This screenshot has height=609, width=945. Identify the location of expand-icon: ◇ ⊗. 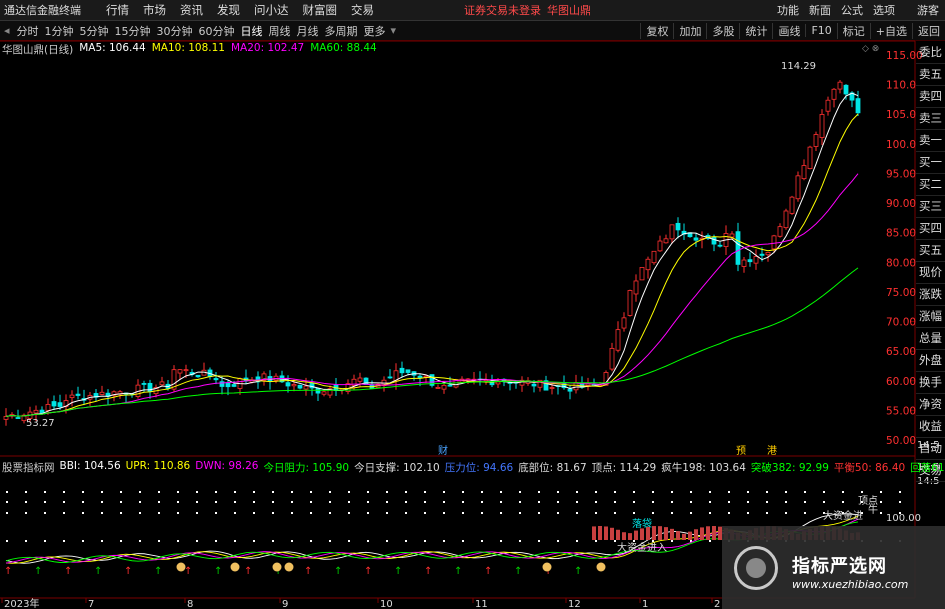
(870, 49).